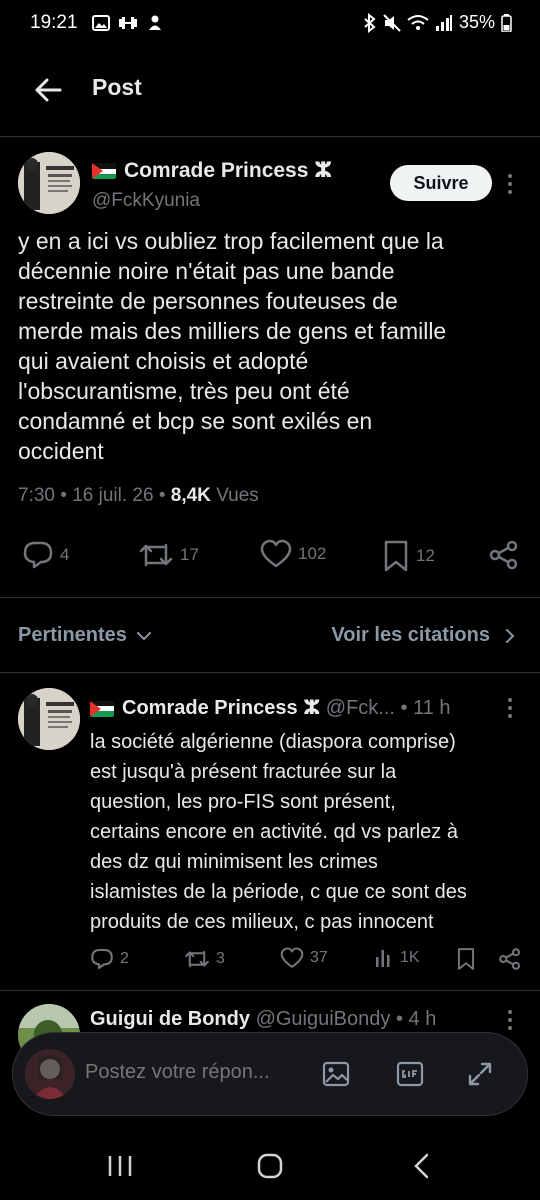 The width and height of the screenshot is (540, 1200). Describe the element at coordinates (443, 22) in the screenshot. I see `signal-icon` at that location.